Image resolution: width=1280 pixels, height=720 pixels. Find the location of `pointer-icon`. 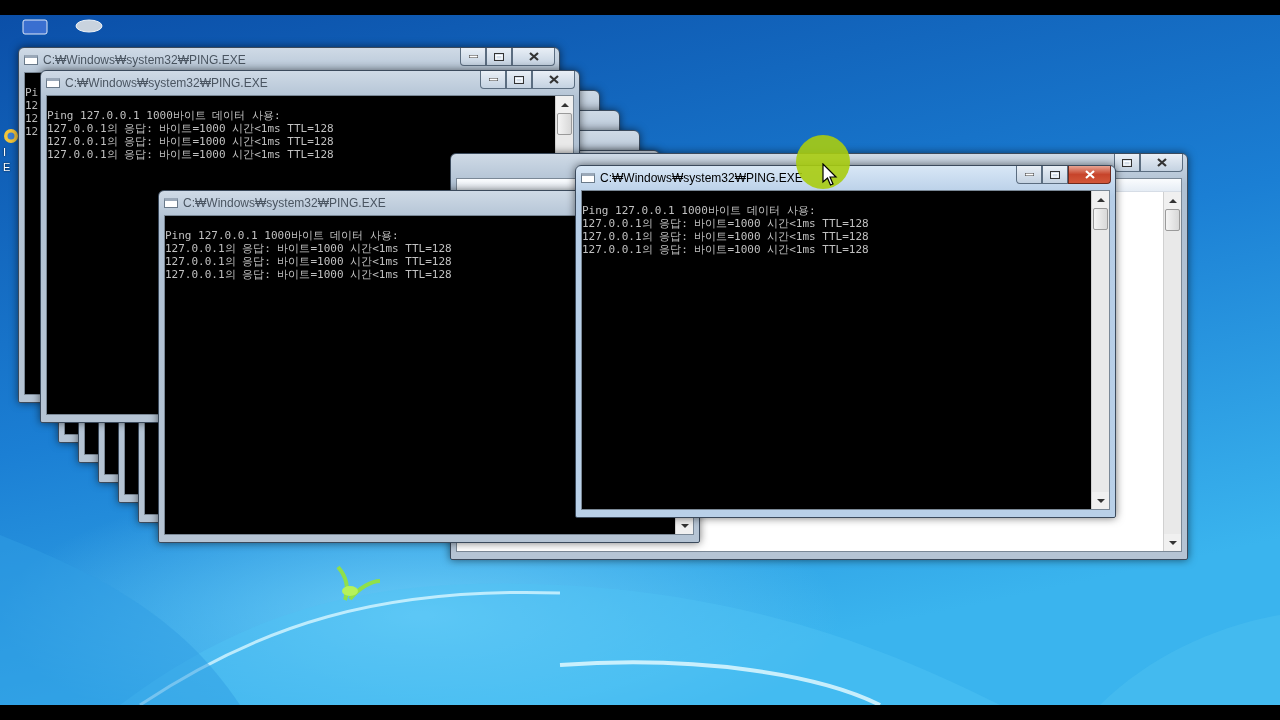

pointer-icon is located at coordinates (830, 175).